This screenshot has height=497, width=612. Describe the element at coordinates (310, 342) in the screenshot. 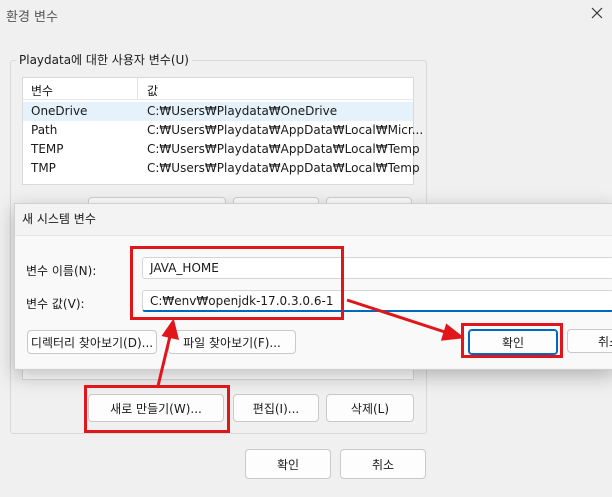

I see `annotation-arrows` at that location.